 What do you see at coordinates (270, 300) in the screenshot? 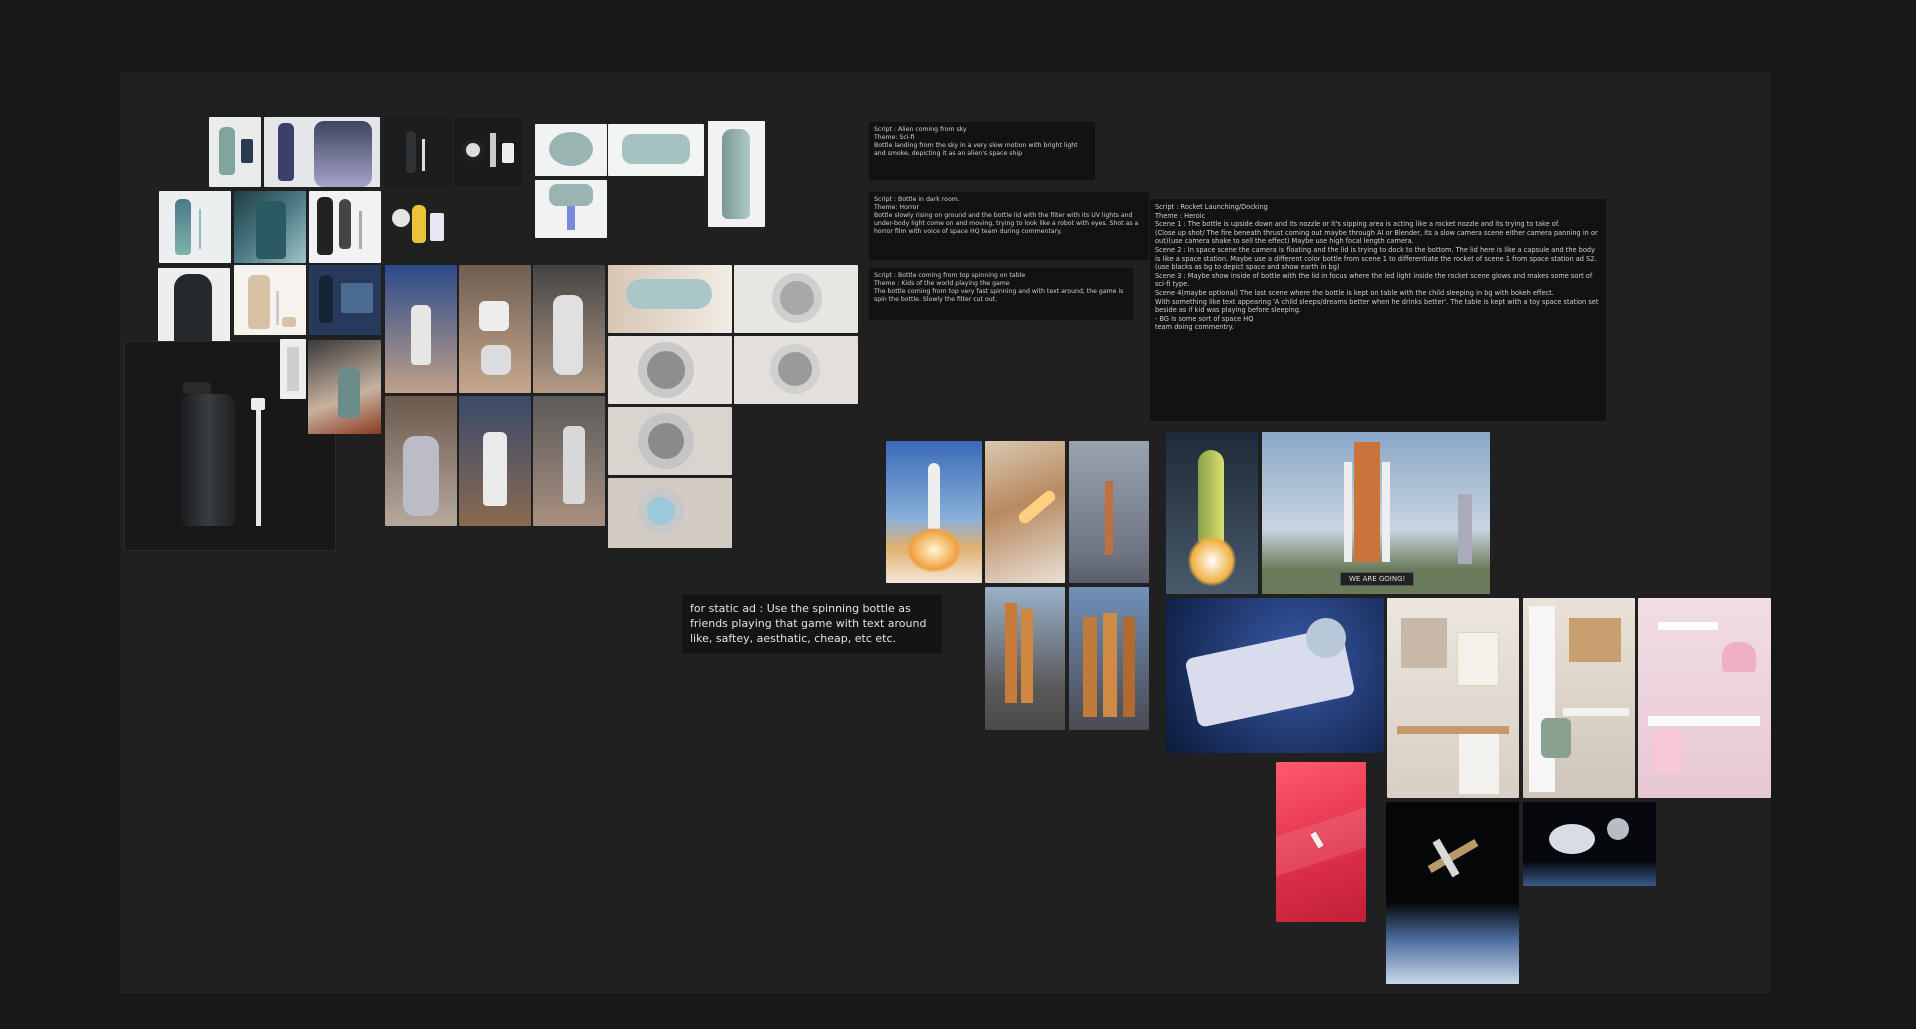
I see `image-beige-bottle` at bounding box center [270, 300].